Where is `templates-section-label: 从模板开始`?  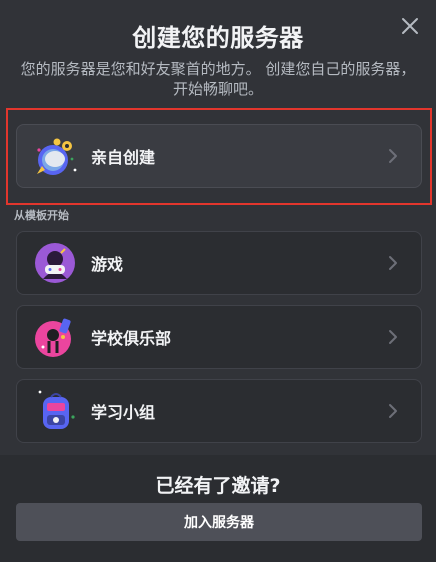 templates-section-label: 从模板开始 is located at coordinates (41, 215).